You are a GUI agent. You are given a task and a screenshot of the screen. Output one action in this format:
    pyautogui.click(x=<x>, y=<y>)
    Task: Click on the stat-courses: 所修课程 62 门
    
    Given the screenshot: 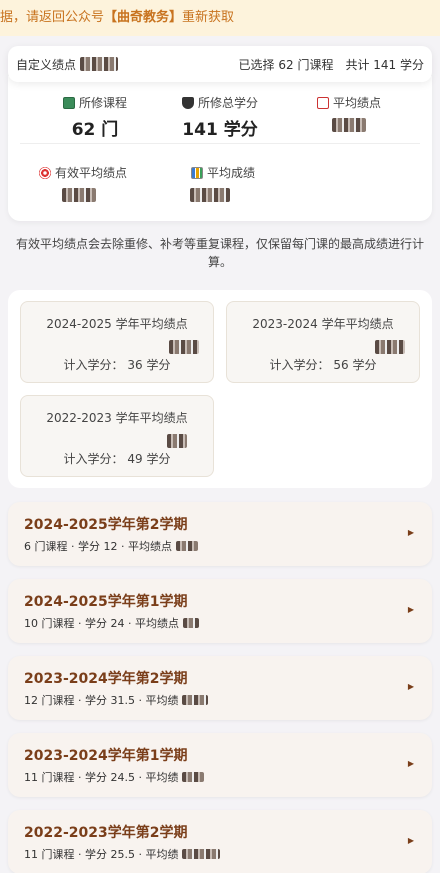 What is the action you would take?
    pyautogui.click(x=95, y=117)
    